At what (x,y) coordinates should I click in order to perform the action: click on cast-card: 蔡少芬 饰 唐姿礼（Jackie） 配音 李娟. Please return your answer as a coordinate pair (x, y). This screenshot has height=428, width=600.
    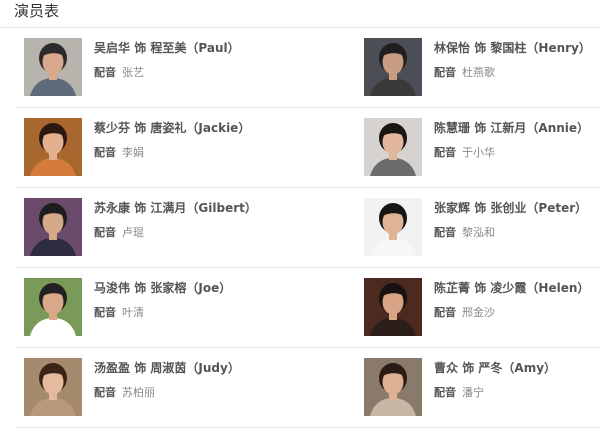
    Looking at the image, I should click on (186, 147).